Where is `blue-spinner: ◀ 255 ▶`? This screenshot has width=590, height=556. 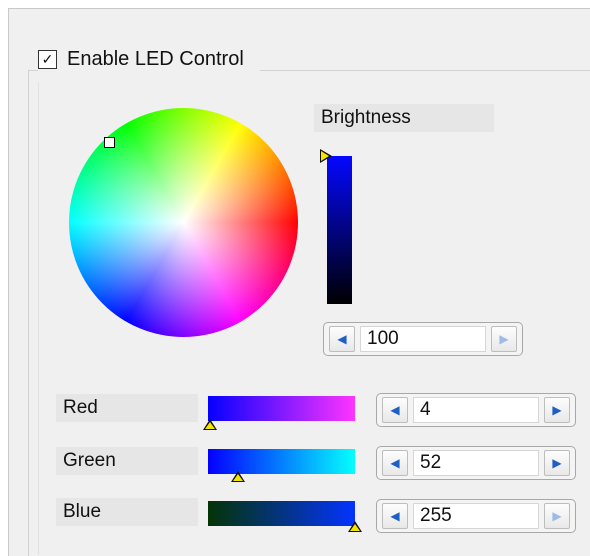
blue-spinner: ◀ 255 ▶ is located at coordinates (476, 516).